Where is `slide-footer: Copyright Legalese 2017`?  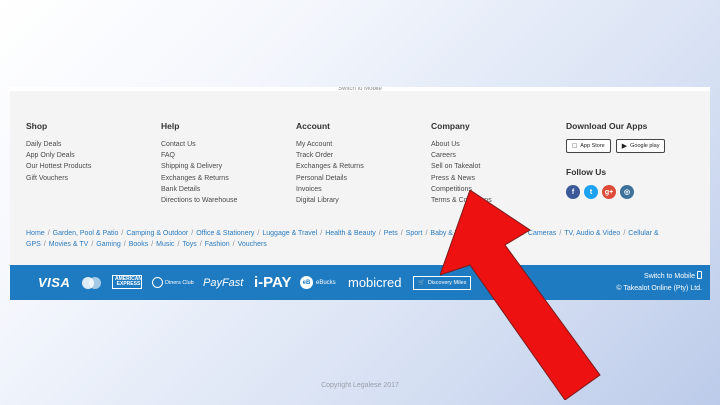 slide-footer: Copyright Legalese 2017 is located at coordinates (360, 385).